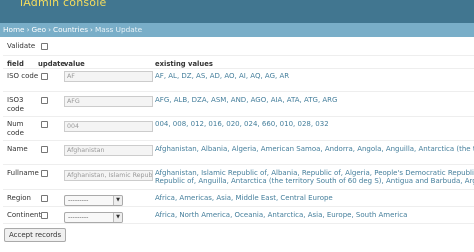 The width and height of the screenshot is (474, 252). What do you see at coordinates (108, 101) in the screenshot?
I see `iso3-code-input: AFG` at bounding box center [108, 101].